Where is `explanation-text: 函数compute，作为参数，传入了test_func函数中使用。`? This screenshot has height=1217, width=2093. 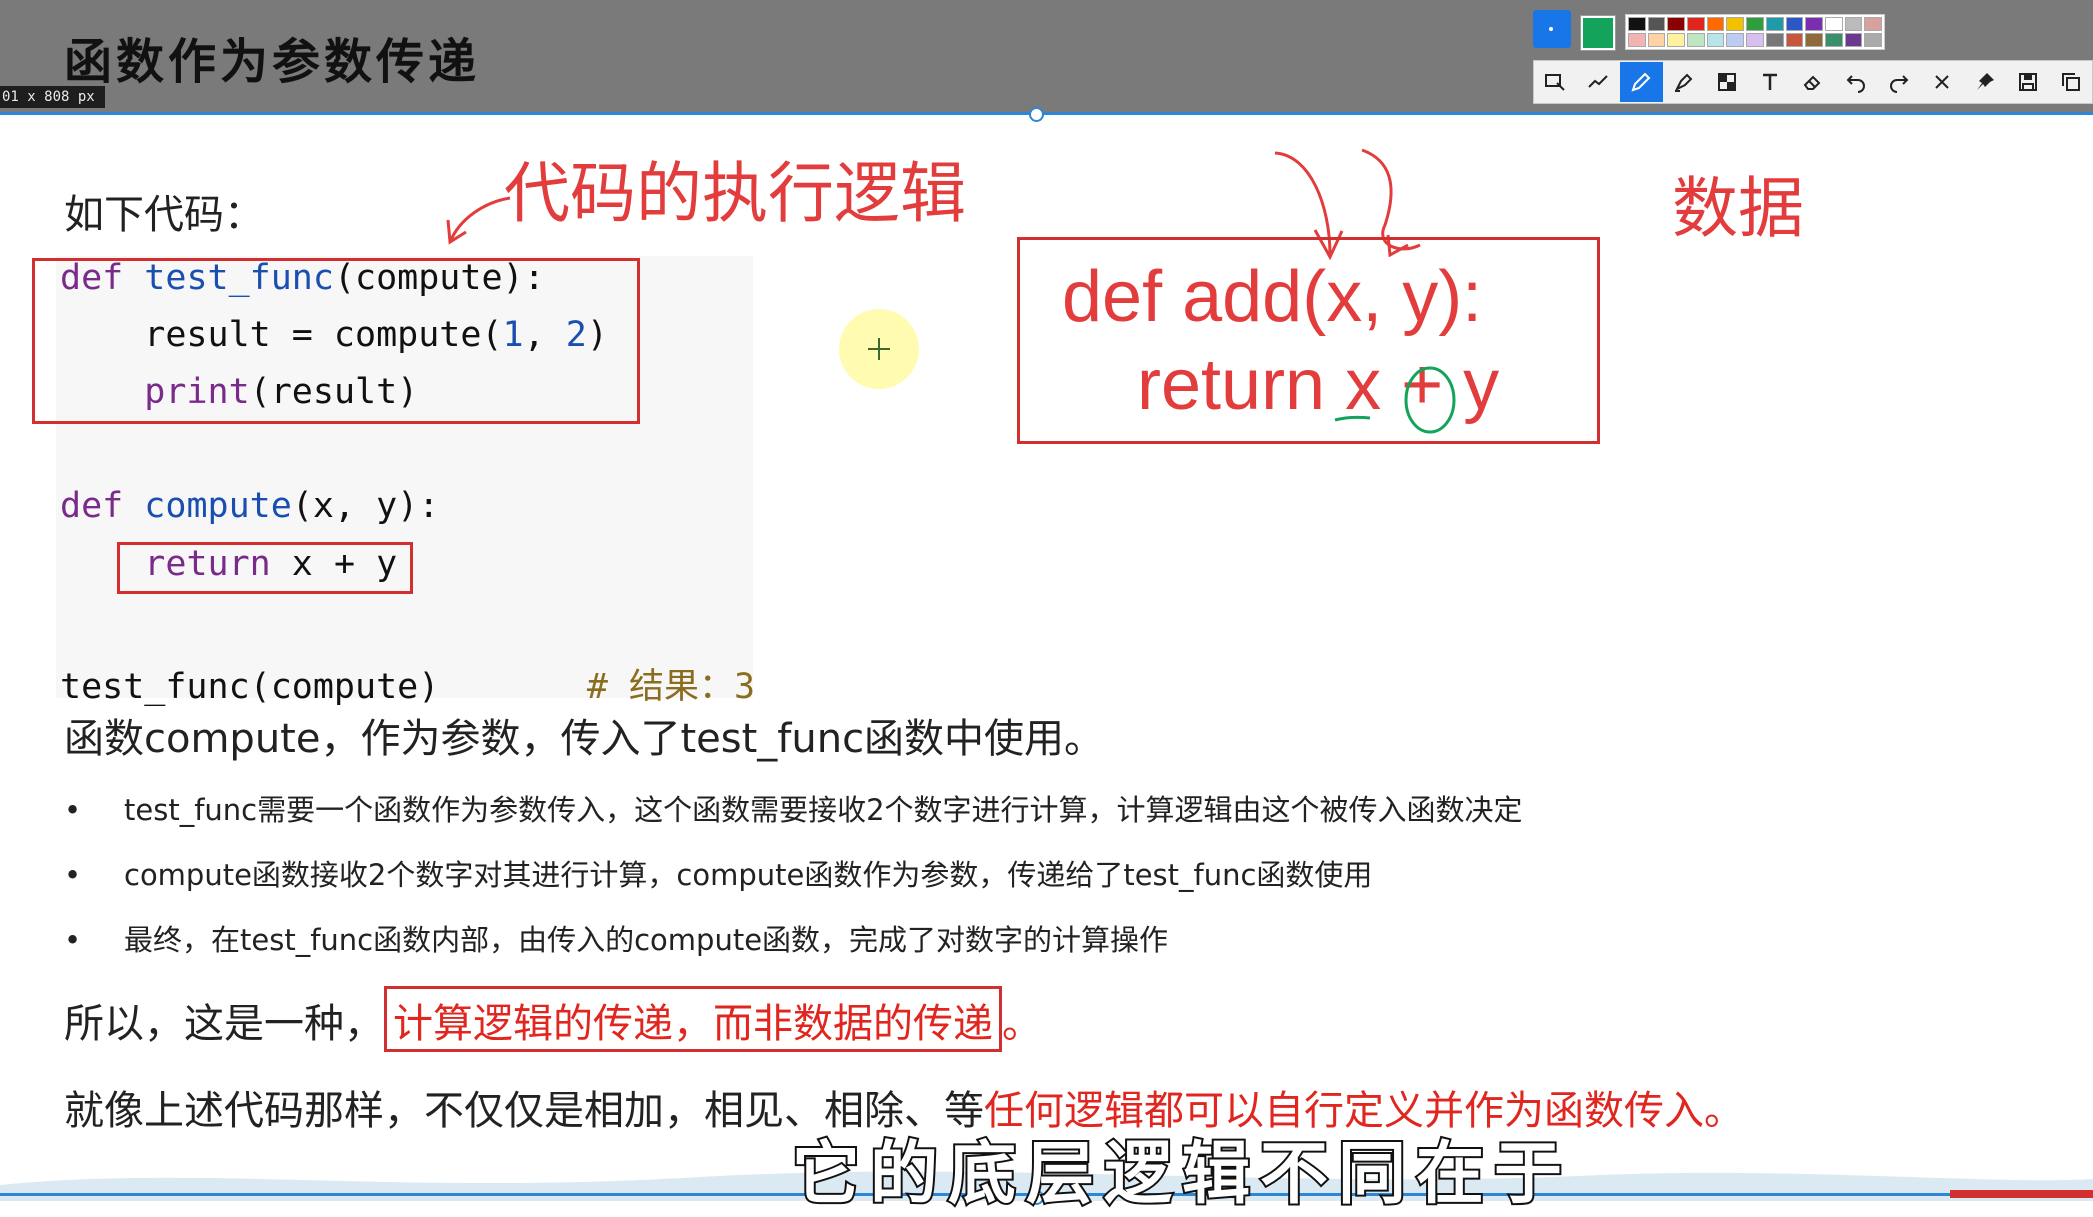 explanation-text: 函数compute，作为参数，传入了test_func函数中使用。 is located at coordinates (584, 739).